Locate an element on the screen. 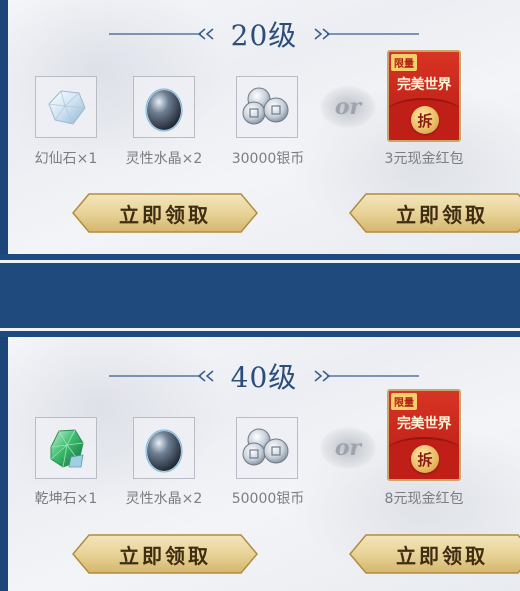 The image size is (520, 591). reward-label: 3元现金红包 is located at coordinates (424, 159).